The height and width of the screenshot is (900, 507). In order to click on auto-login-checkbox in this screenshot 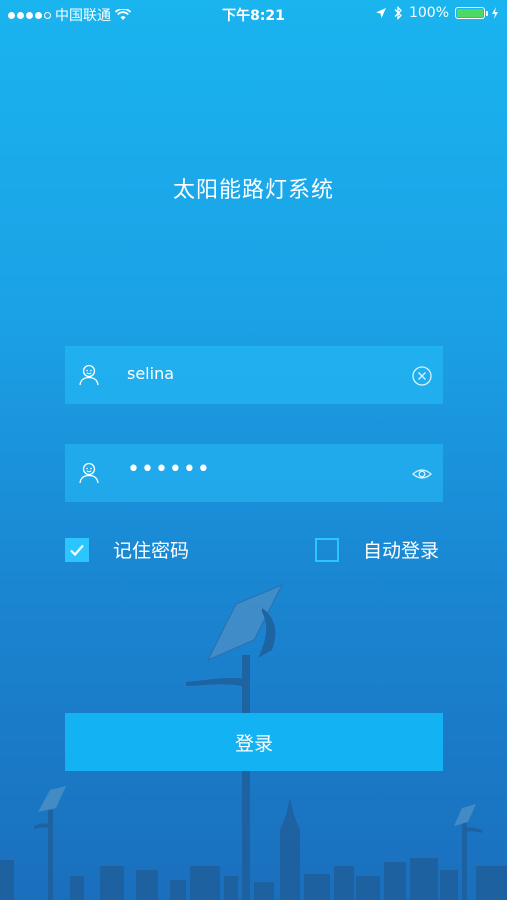, I will do `click(327, 549)`.